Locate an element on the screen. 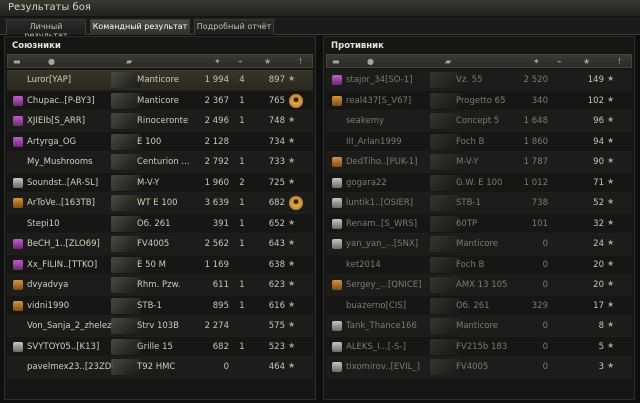 The width and height of the screenshot is (640, 403). damage-value: 2 792 is located at coordinates (216, 162).